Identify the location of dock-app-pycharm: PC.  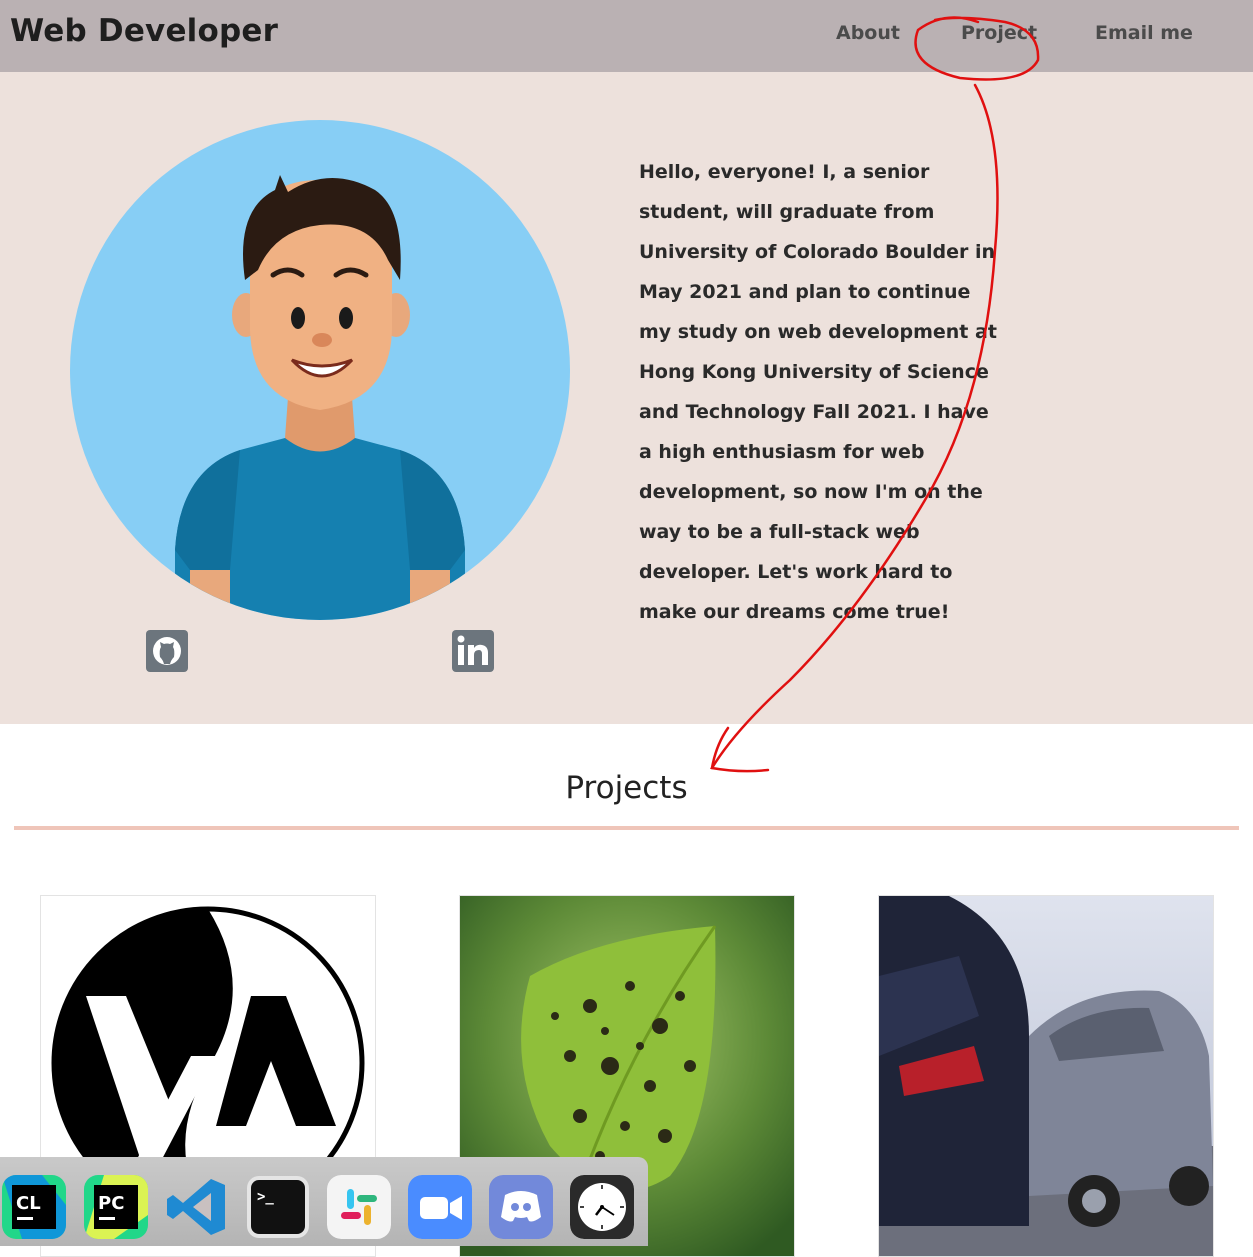
(116, 1207).